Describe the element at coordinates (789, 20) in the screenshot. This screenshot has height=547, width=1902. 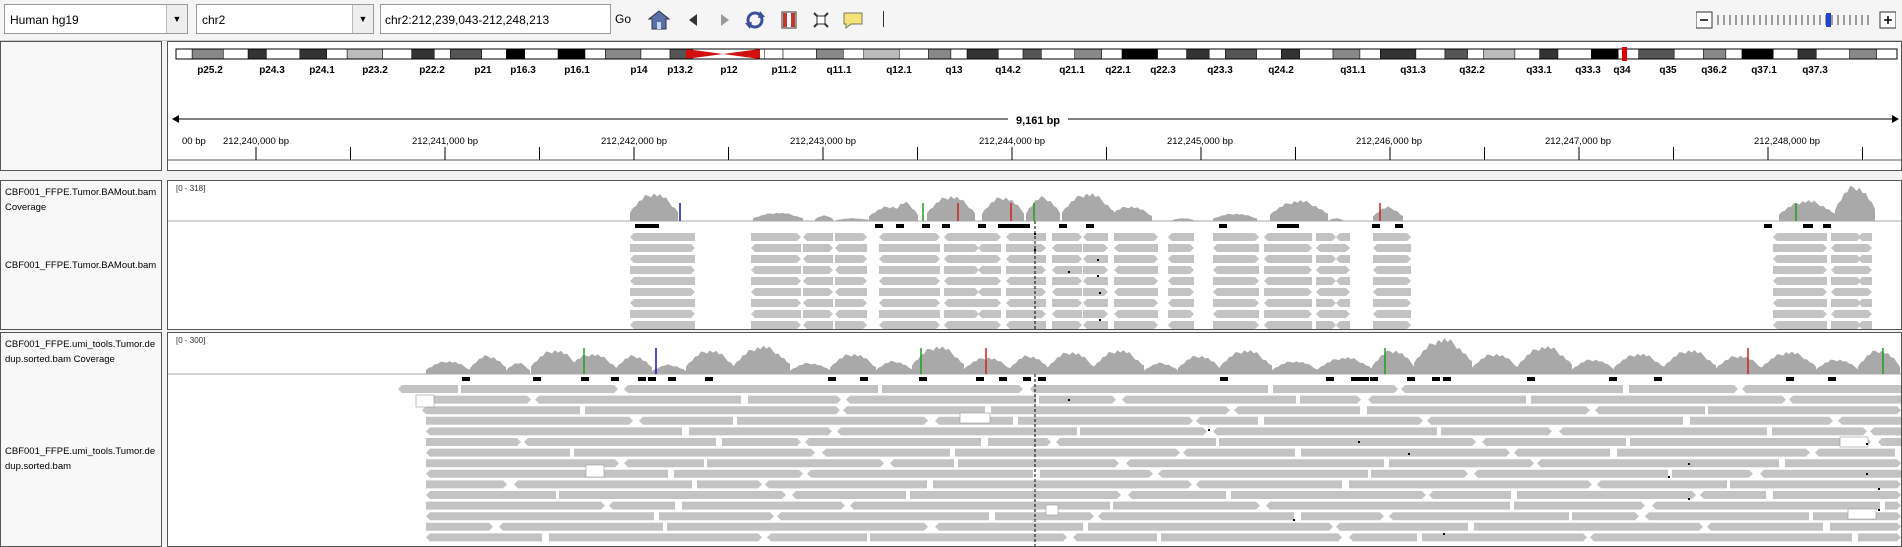
I see `region-of-interest-icon` at that location.